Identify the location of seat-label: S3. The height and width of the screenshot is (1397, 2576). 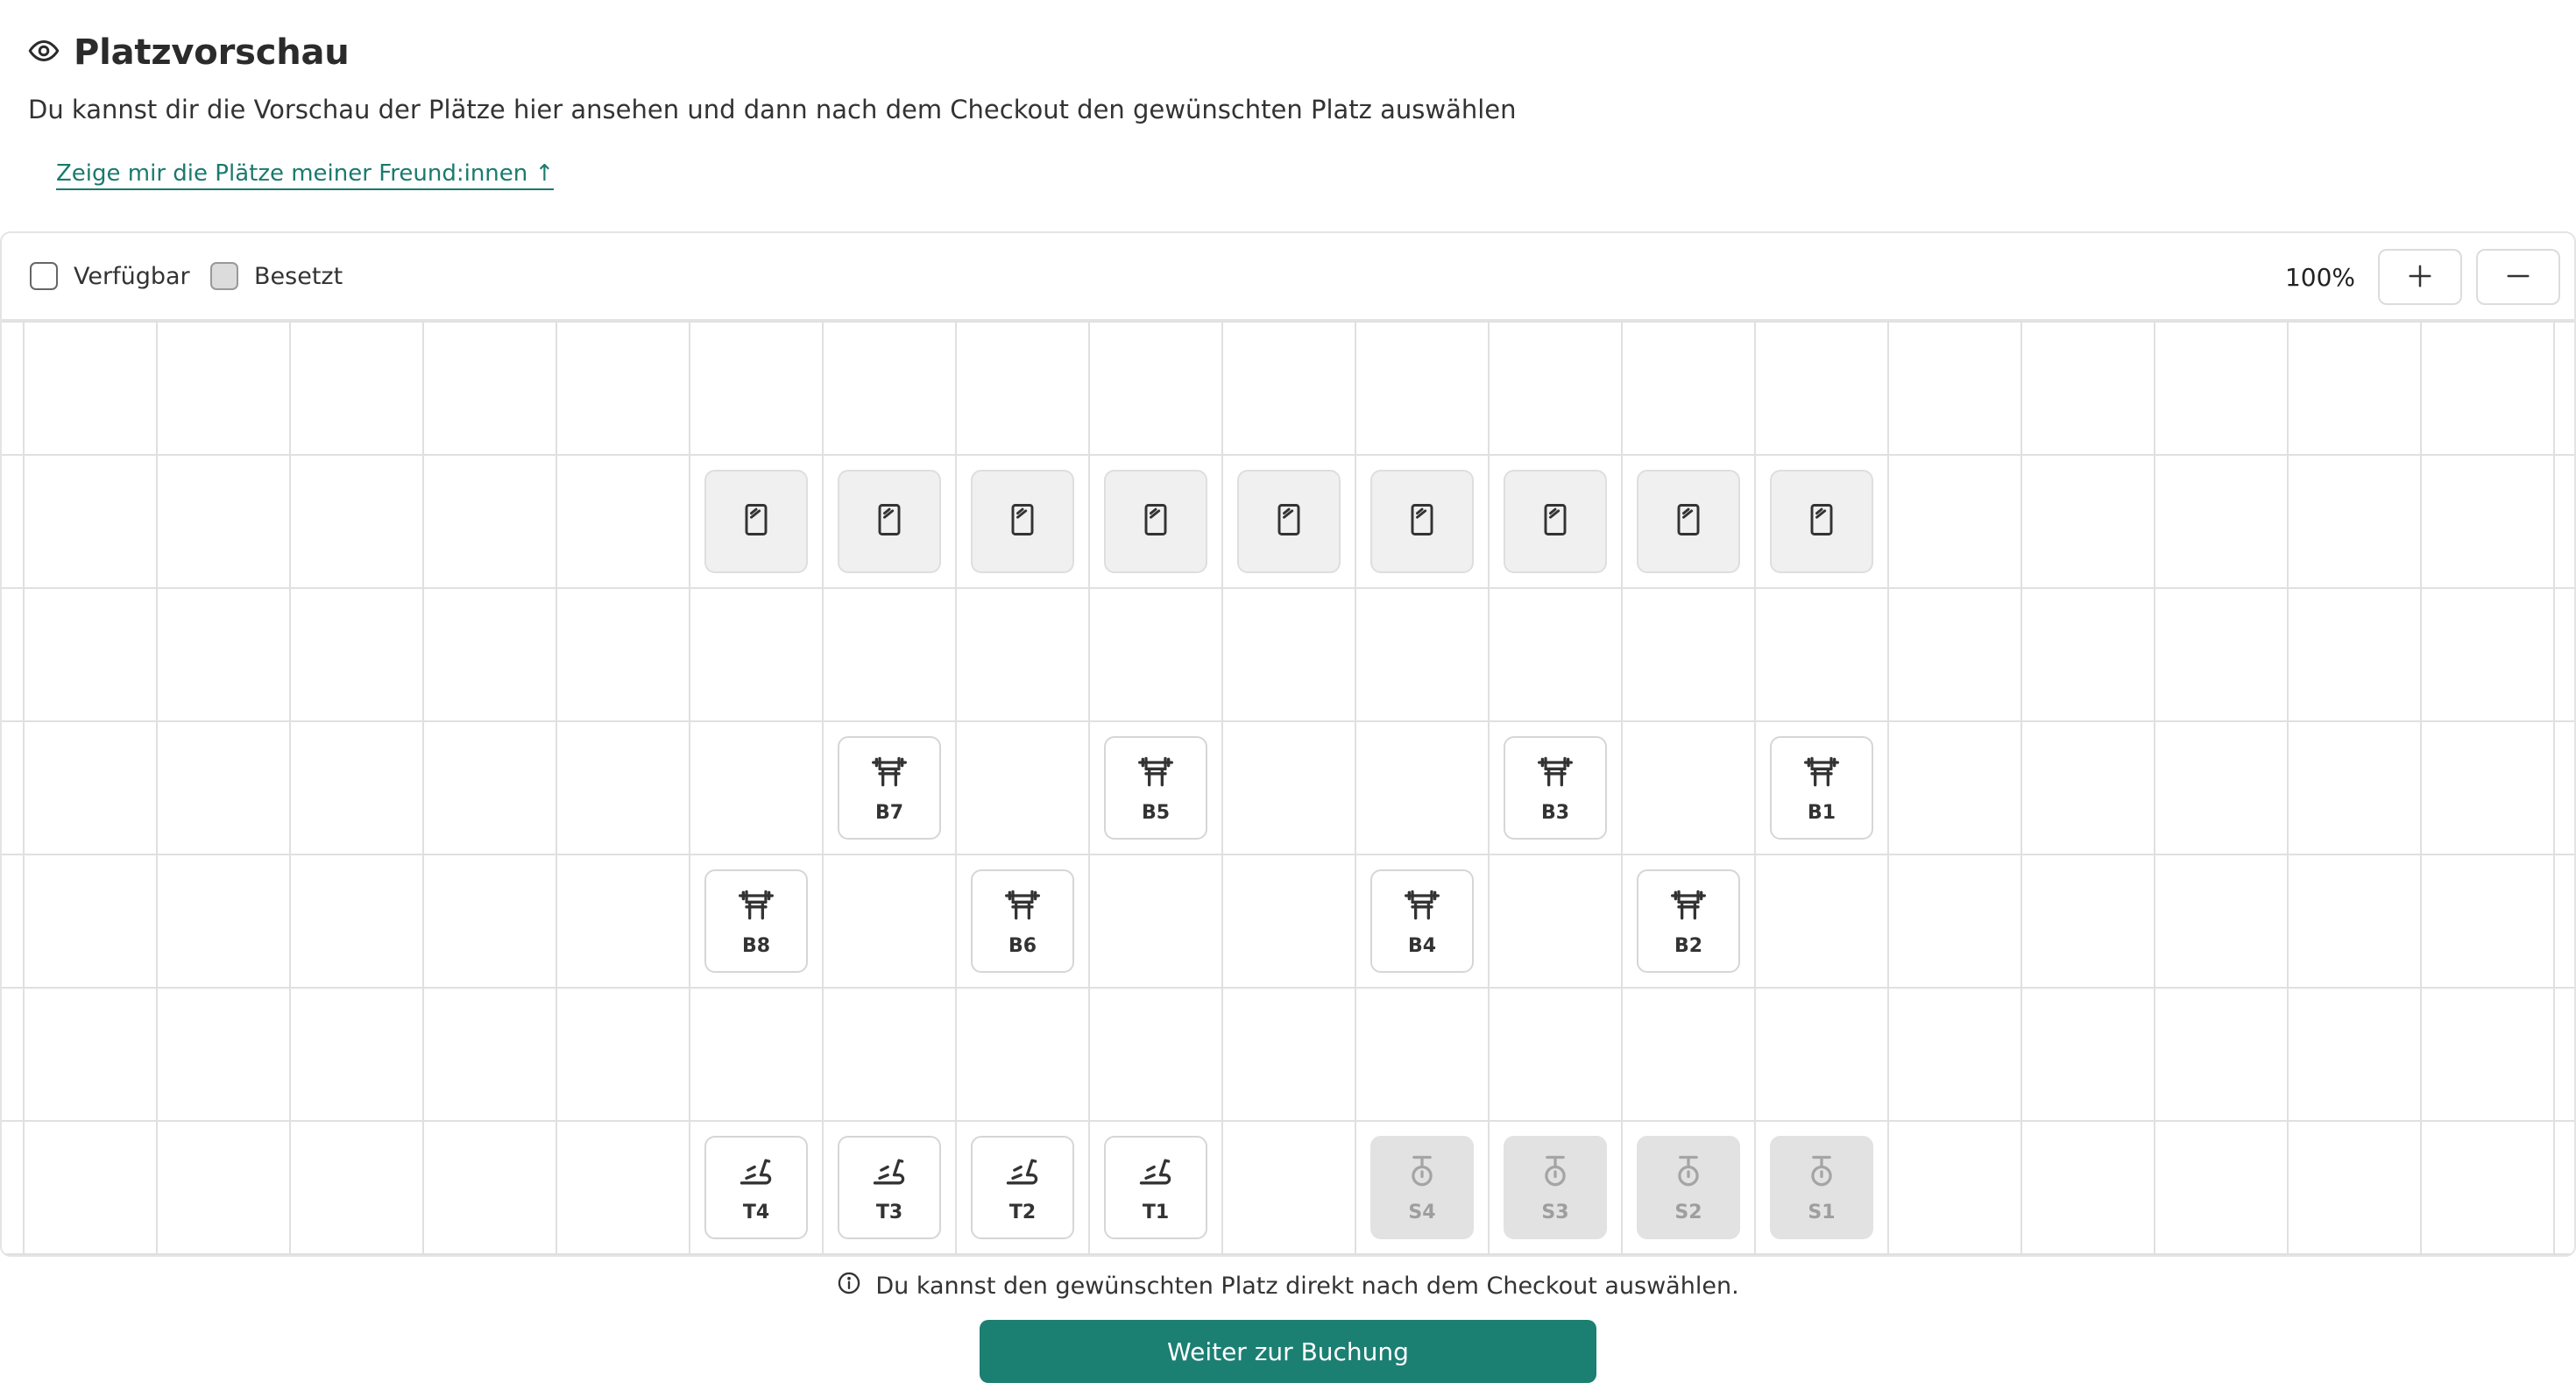
(1555, 1212).